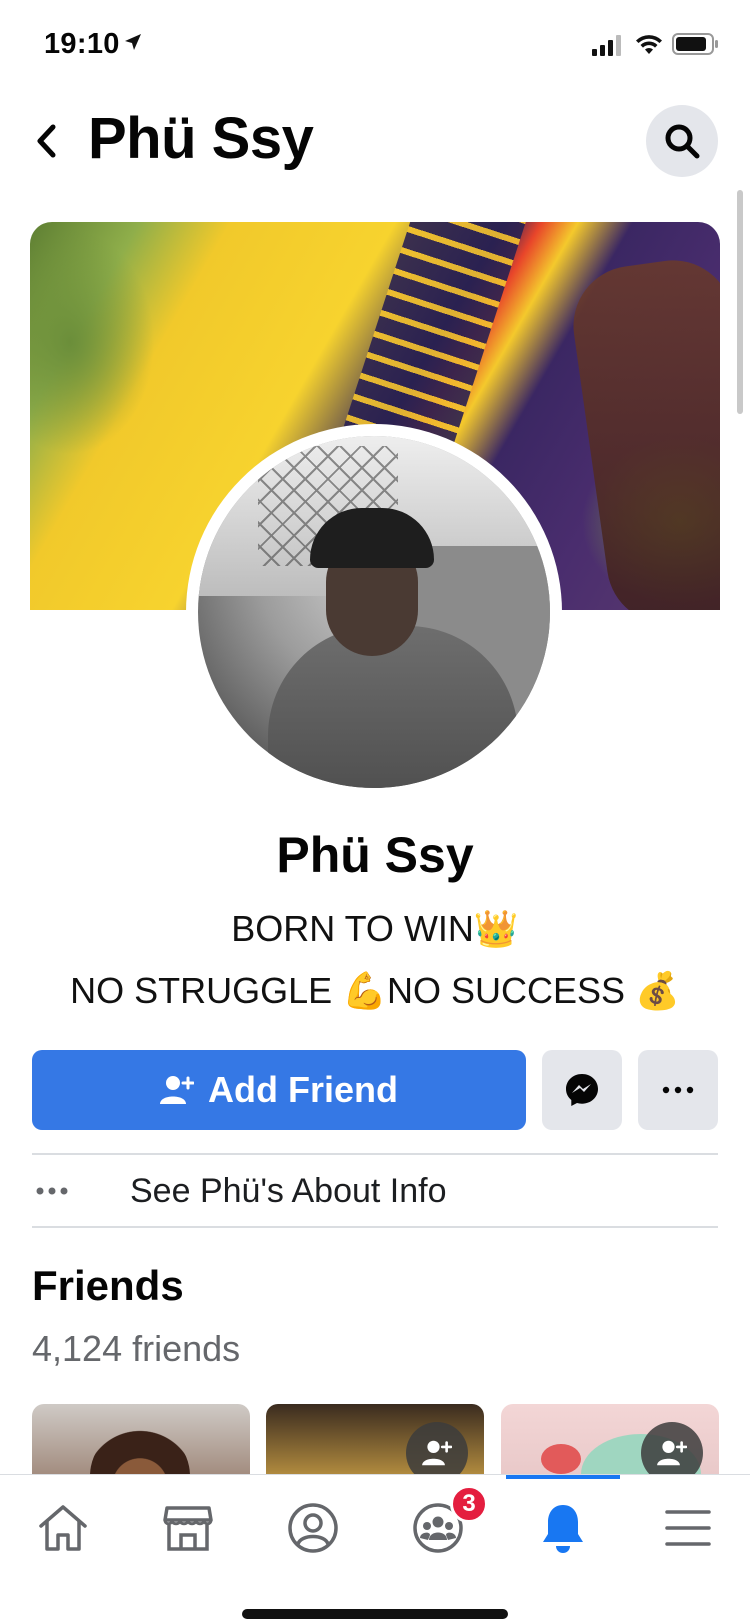  I want to click on bottom-tab-bar: 3, so click(375, 1549).